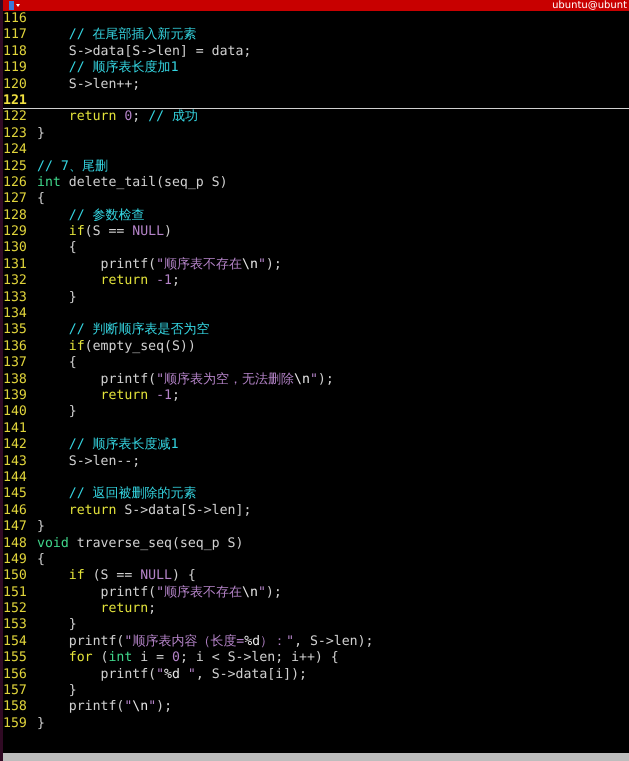 The width and height of the screenshot is (629, 761). Describe the element at coordinates (15, 52) in the screenshot. I see `line-number: 118` at that location.